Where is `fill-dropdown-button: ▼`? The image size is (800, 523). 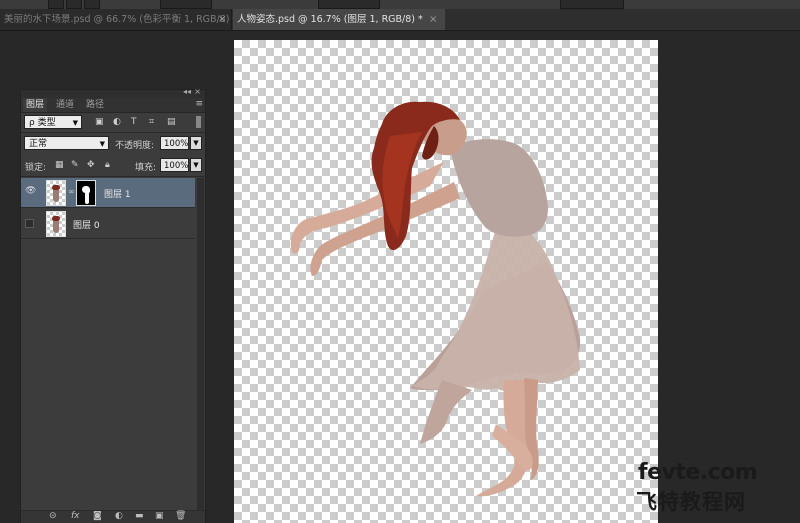
fill-dropdown-button: ▼ is located at coordinates (196, 165).